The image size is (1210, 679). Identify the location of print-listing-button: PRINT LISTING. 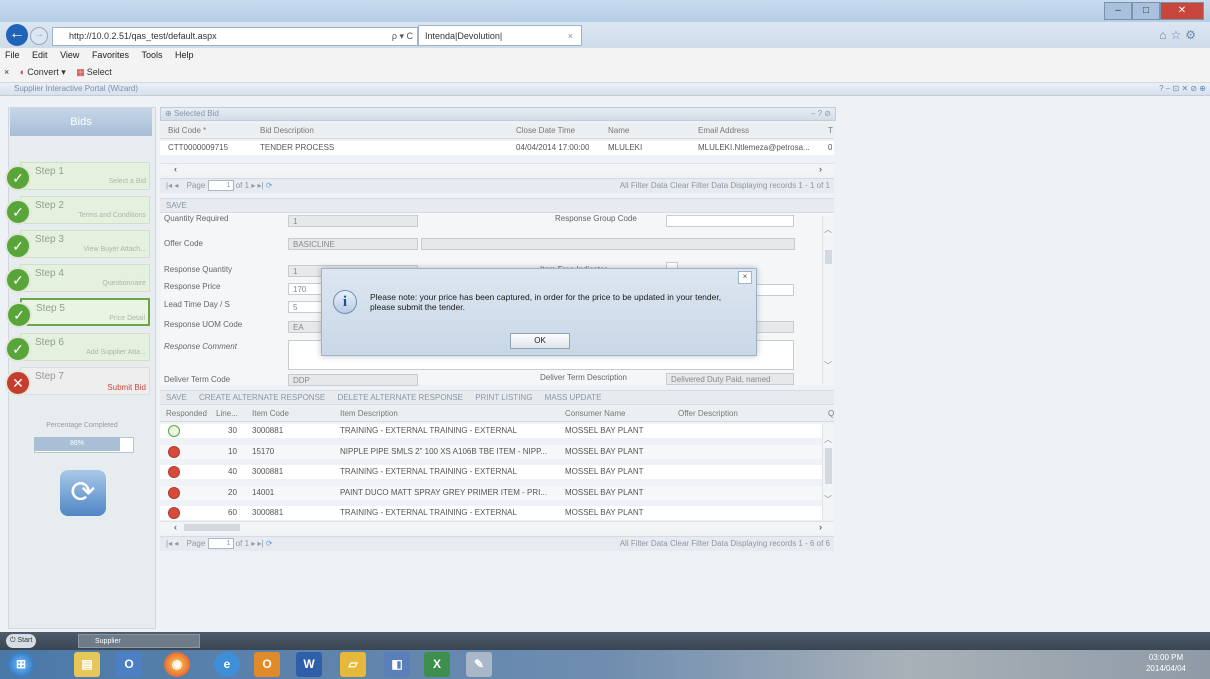
(503, 397).